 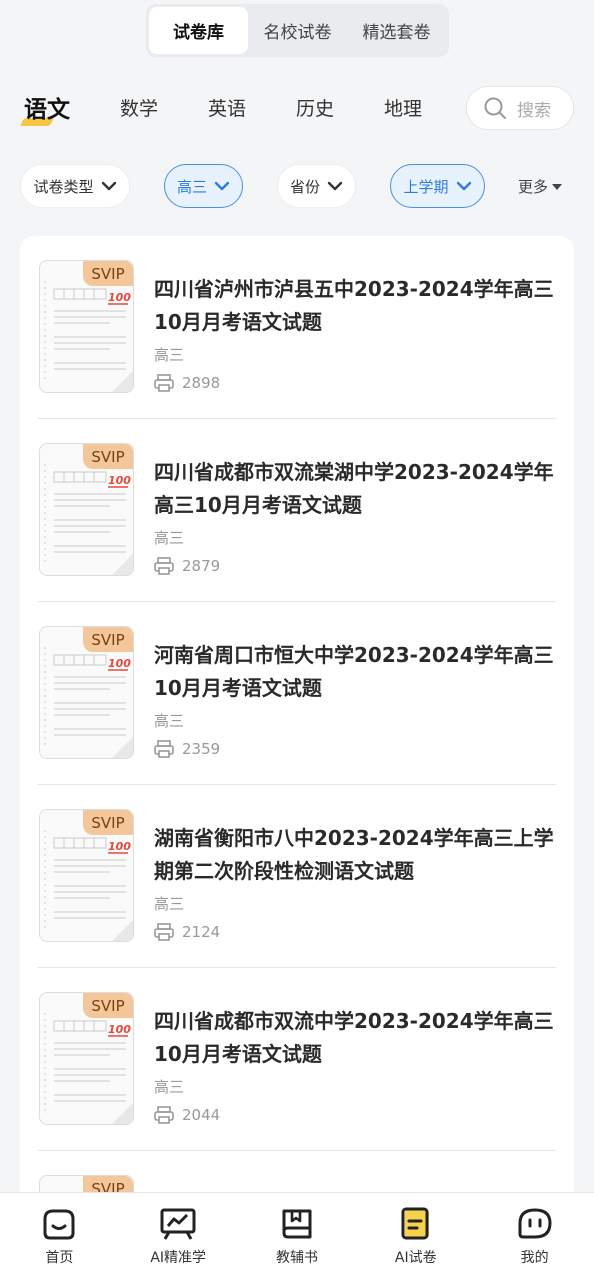 I want to click on subject-tab-chinese: 语文, so click(x=45, y=108).